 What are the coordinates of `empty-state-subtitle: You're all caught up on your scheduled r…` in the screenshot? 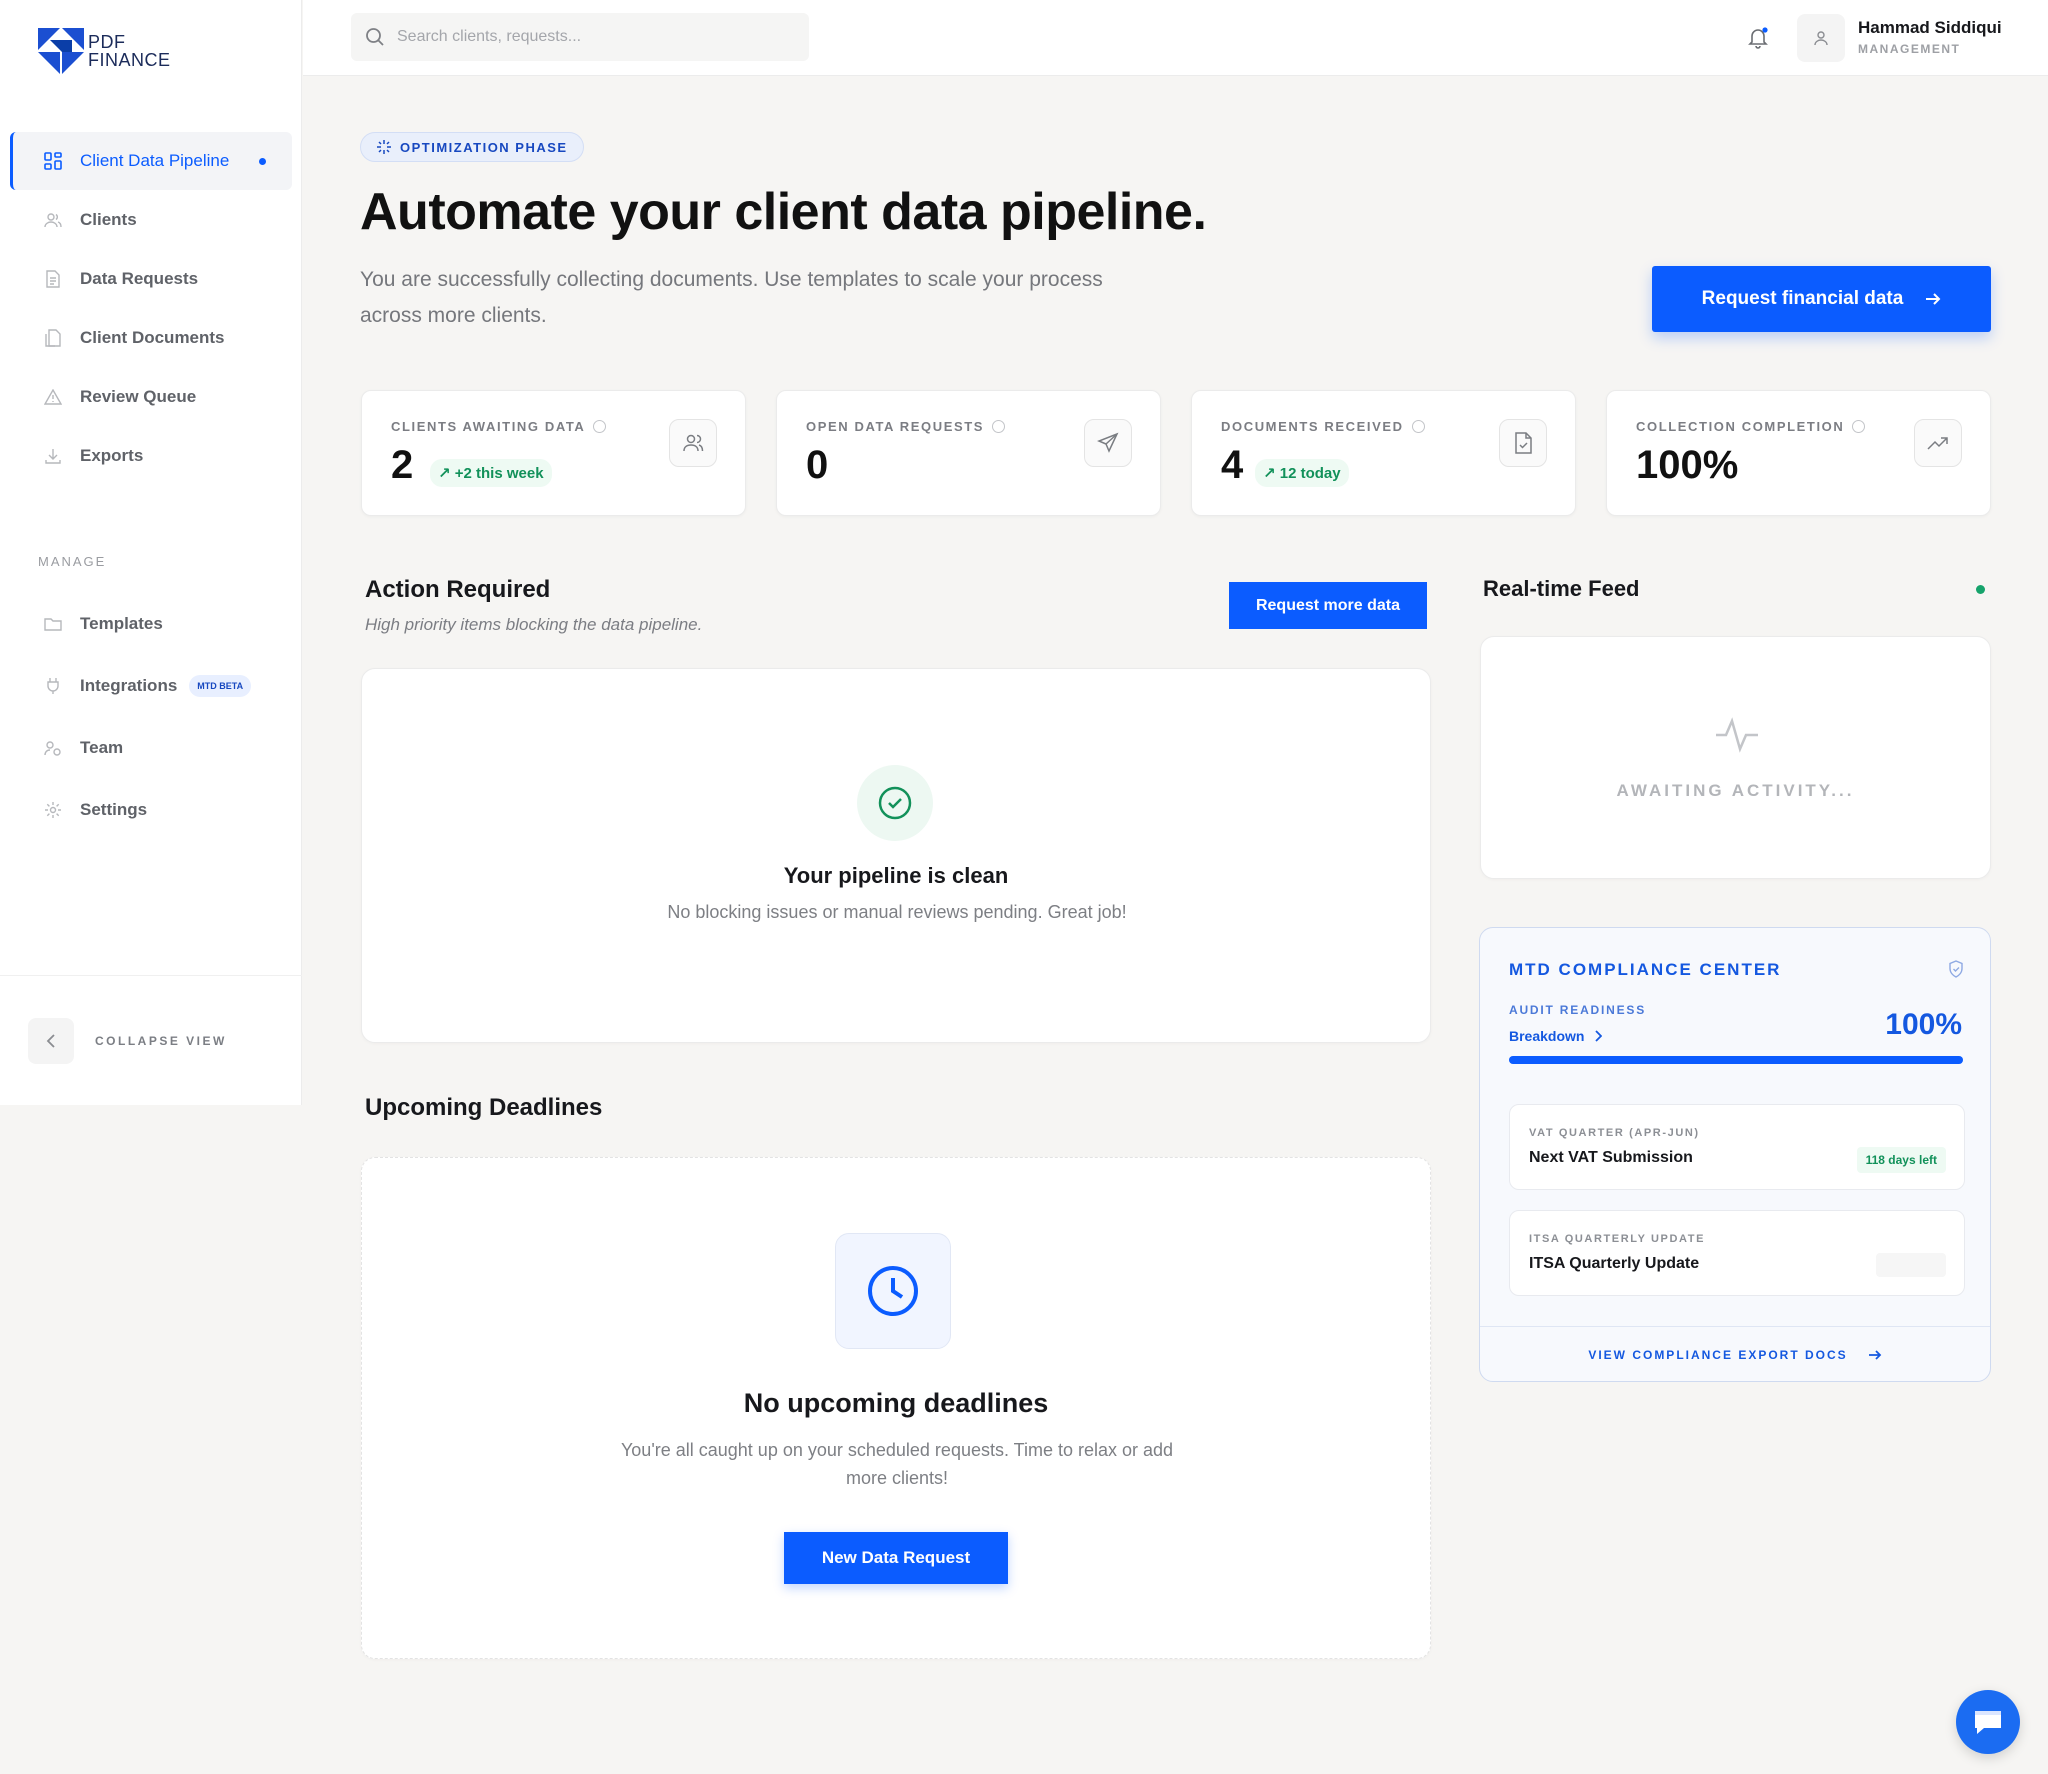 It's located at (897, 1464).